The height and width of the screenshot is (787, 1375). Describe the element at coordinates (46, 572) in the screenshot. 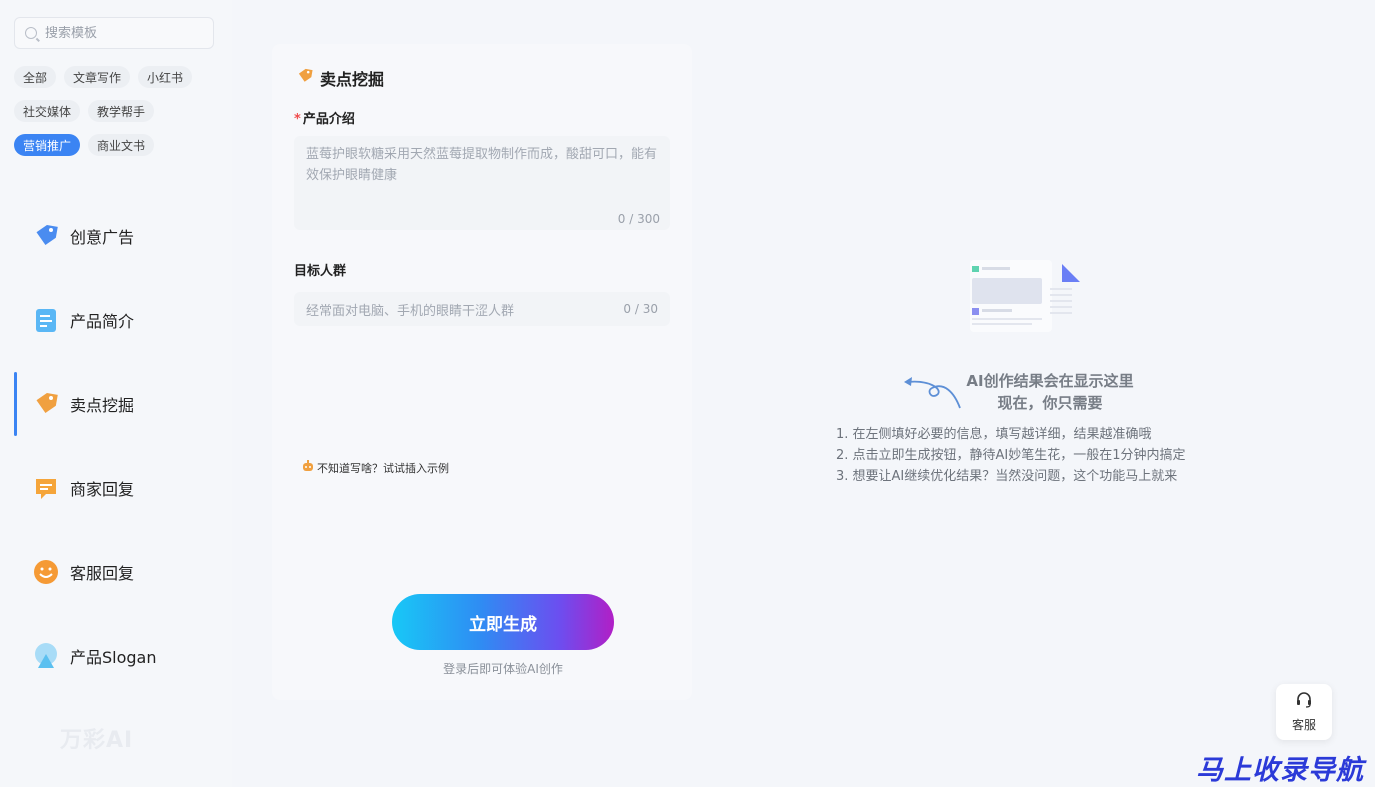

I see `smiley-icon` at that location.